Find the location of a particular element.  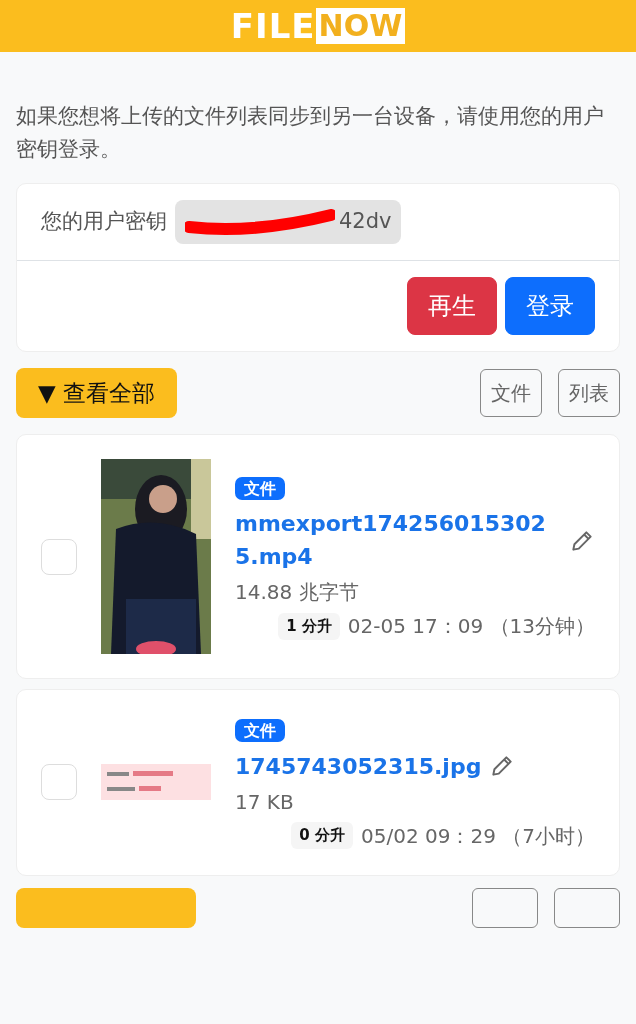

download-count: 1 分升 is located at coordinates (309, 626).